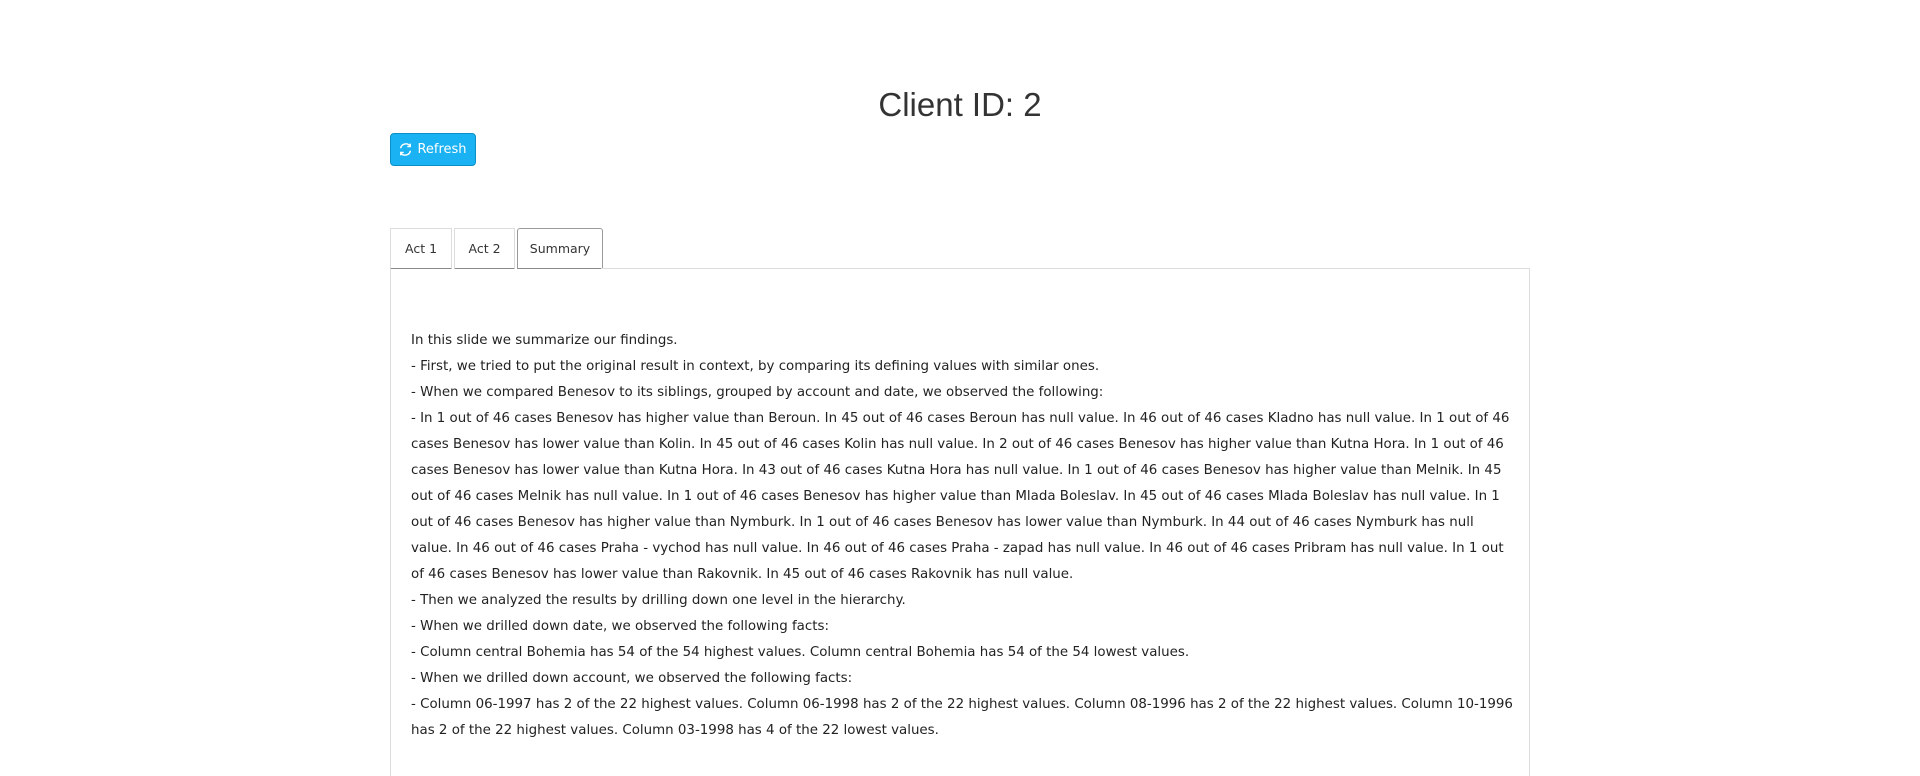 Image resolution: width=1920 pixels, height=776 pixels. What do you see at coordinates (442, 149) in the screenshot?
I see `refresh-label: Refresh` at bounding box center [442, 149].